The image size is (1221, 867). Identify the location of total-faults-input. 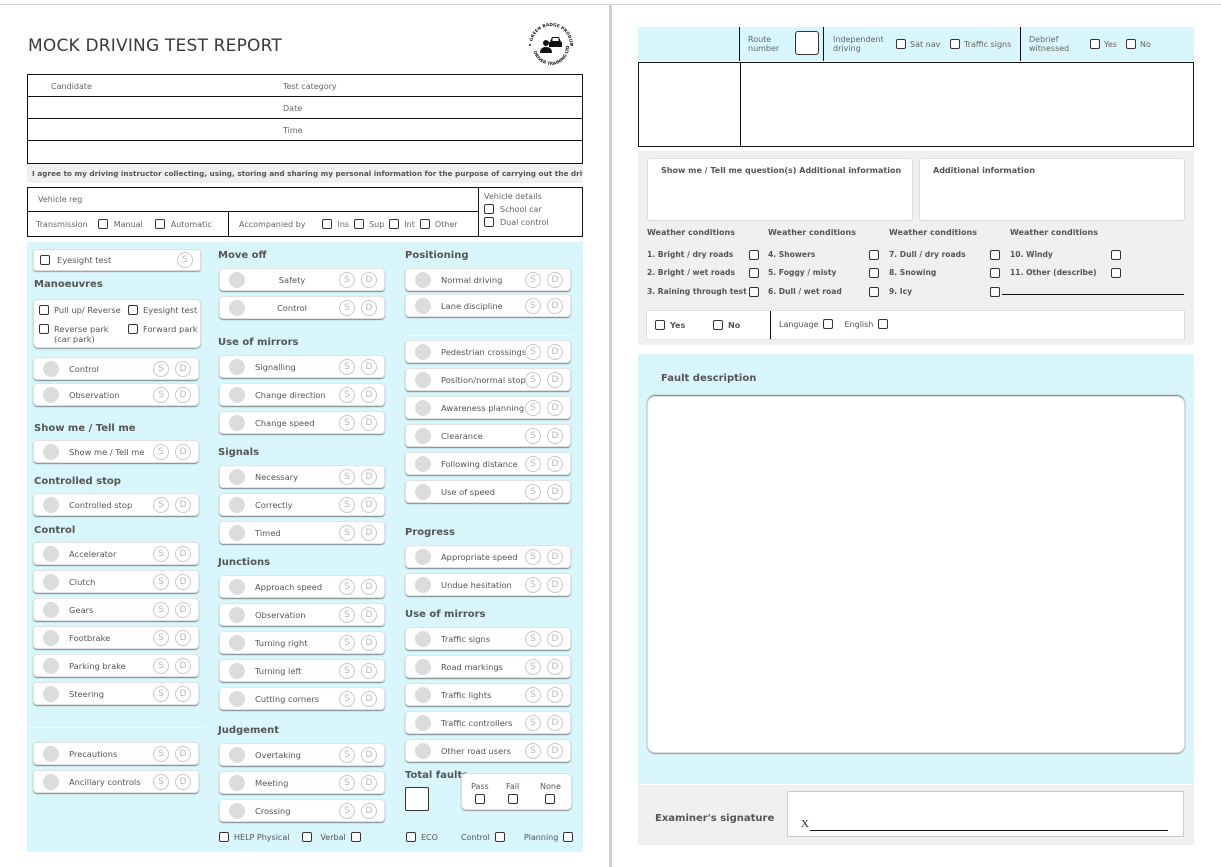
(417, 799).